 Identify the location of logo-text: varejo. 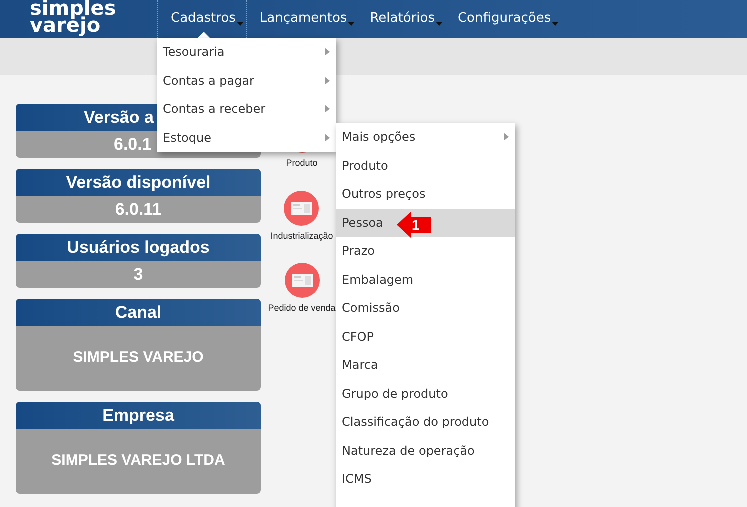
(65, 25).